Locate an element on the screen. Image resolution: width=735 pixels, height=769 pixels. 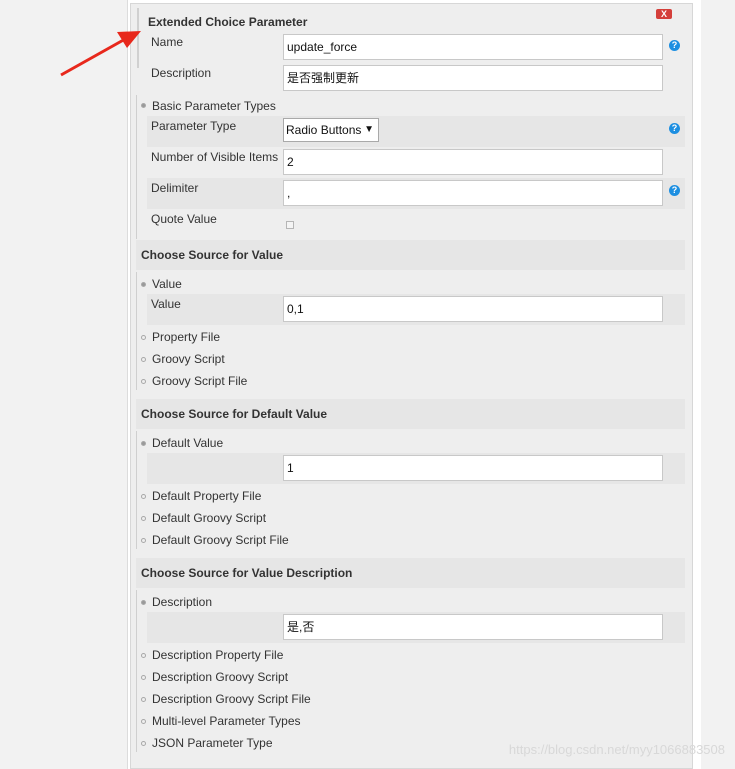
multi-level-radio is located at coordinates (143, 721).